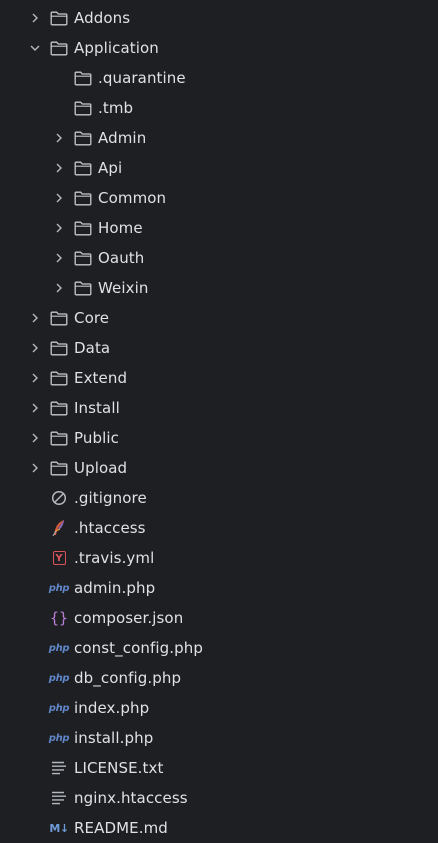 This screenshot has width=438, height=843. What do you see at coordinates (129, 618) in the screenshot?
I see `tree-item-label: composer.json` at bounding box center [129, 618].